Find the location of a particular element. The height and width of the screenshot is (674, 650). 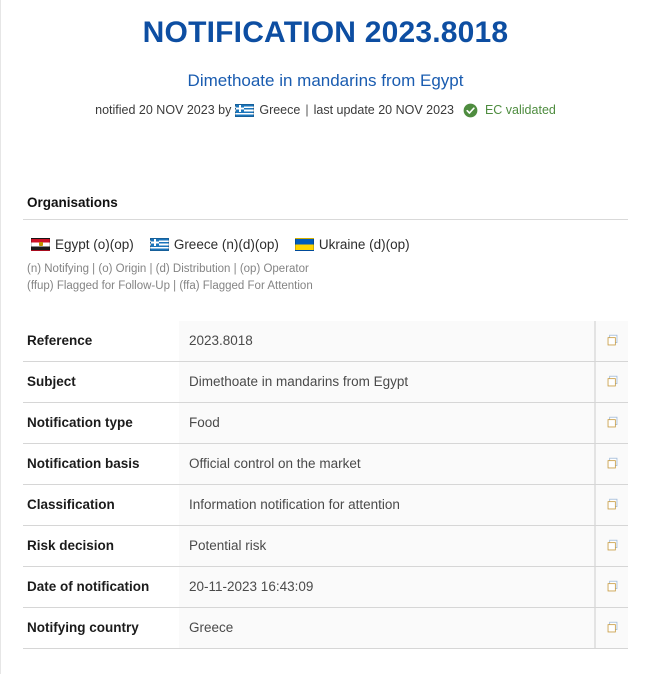

organisation-item-greece: Greece (n)(d)(op) is located at coordinates (212, 244).